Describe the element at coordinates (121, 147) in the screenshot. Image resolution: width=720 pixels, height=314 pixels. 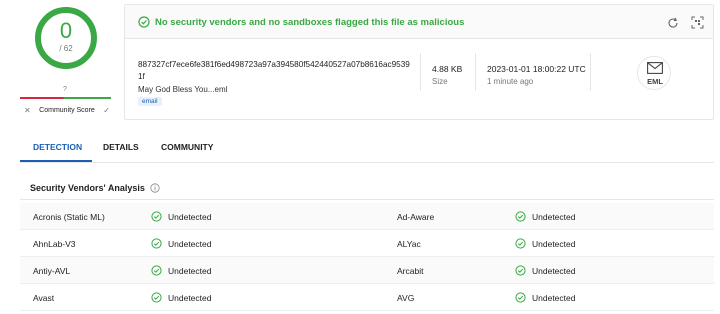
I see `tab-details: DETAILS` at that location.